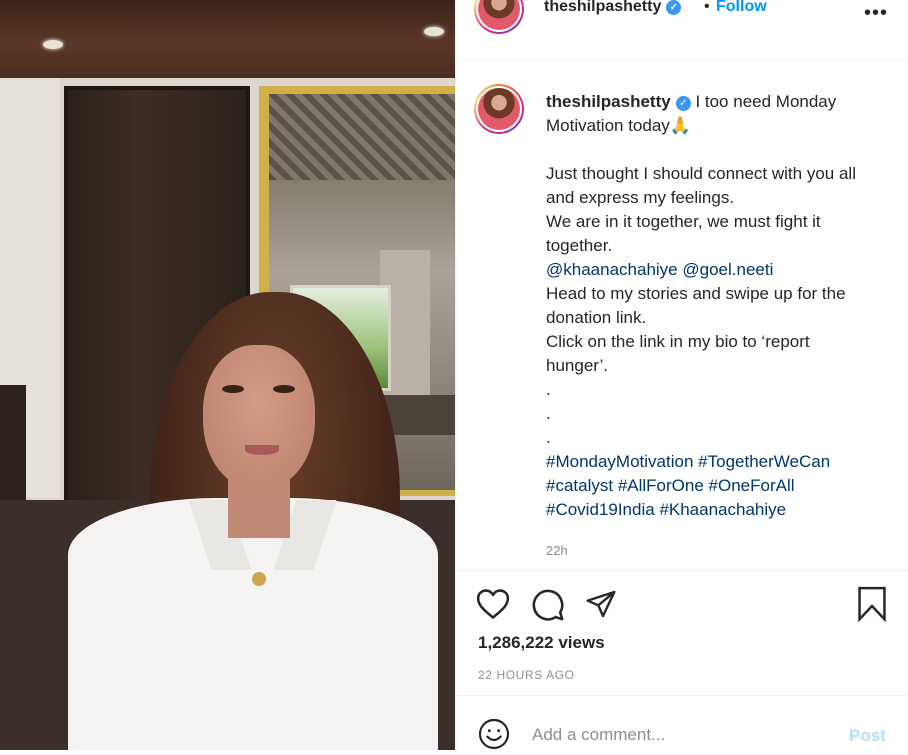 This screenshot has height=755, width=908. Describe the element at coordinates (259, 579) in the screenshot. I see `person-pendant` at that location.